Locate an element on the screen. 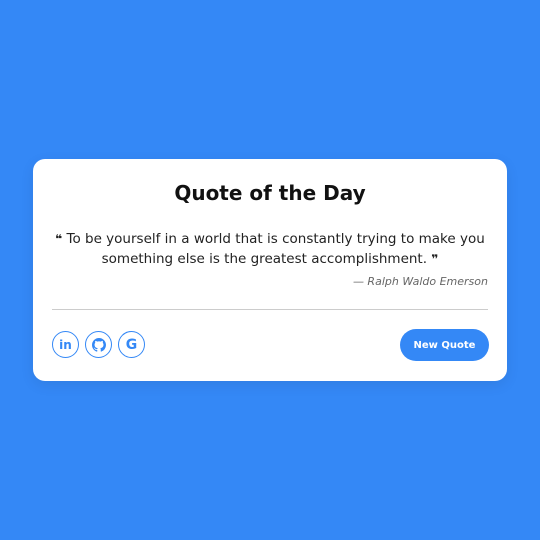  google-button: G is located at coordinates (131, 344).